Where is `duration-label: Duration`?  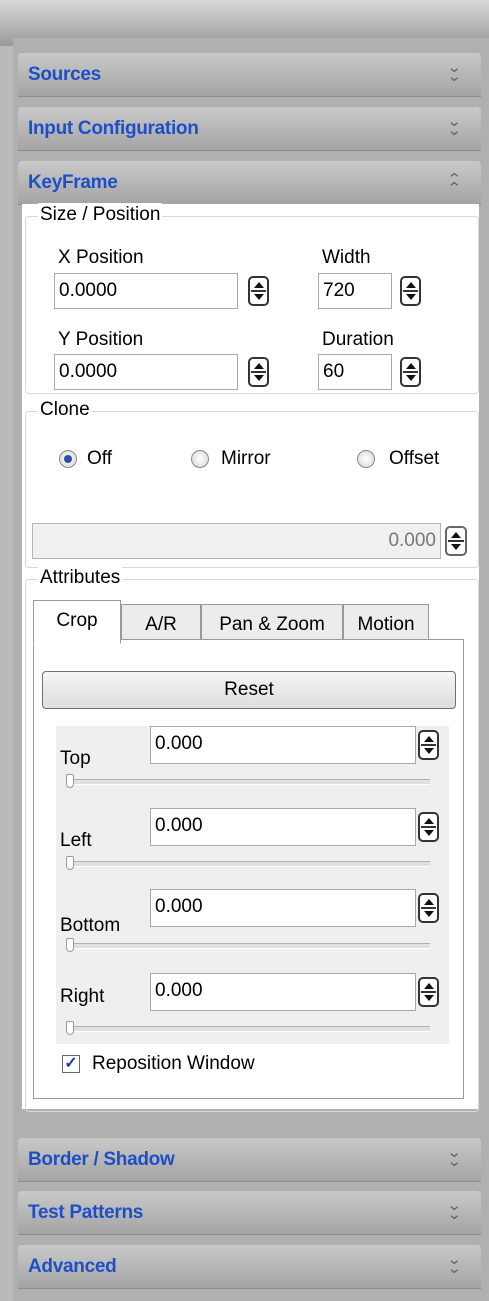
duration-label: Duration is located at coordinates (358, 339).